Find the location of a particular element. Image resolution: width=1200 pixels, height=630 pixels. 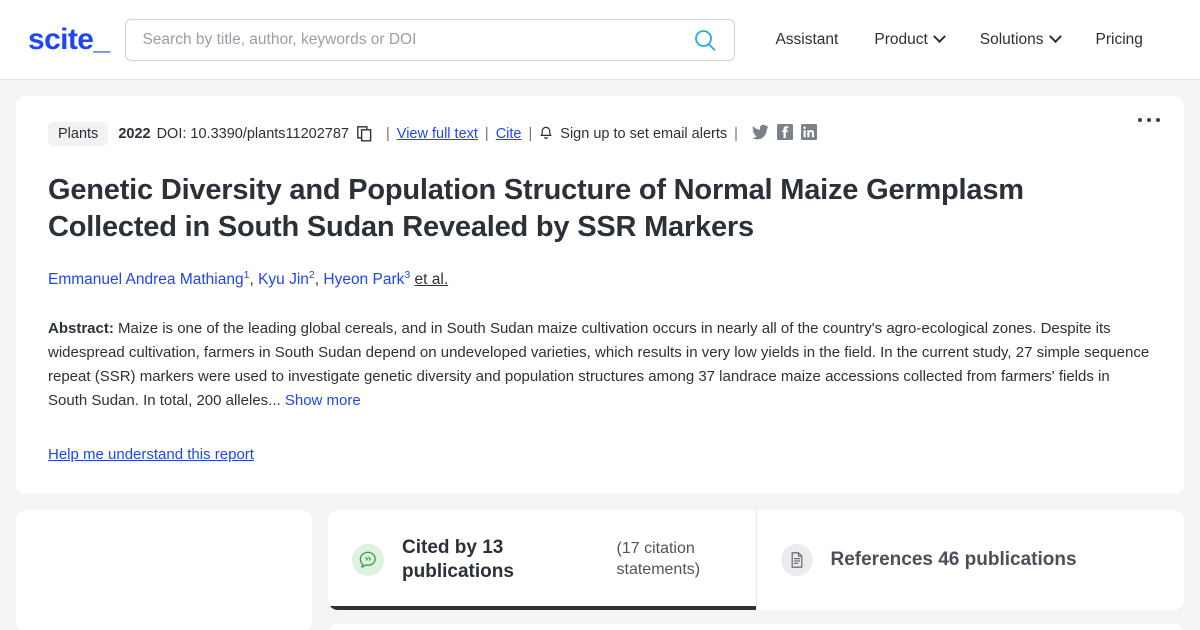

twitter-icon is located at coordinates (760, 134).